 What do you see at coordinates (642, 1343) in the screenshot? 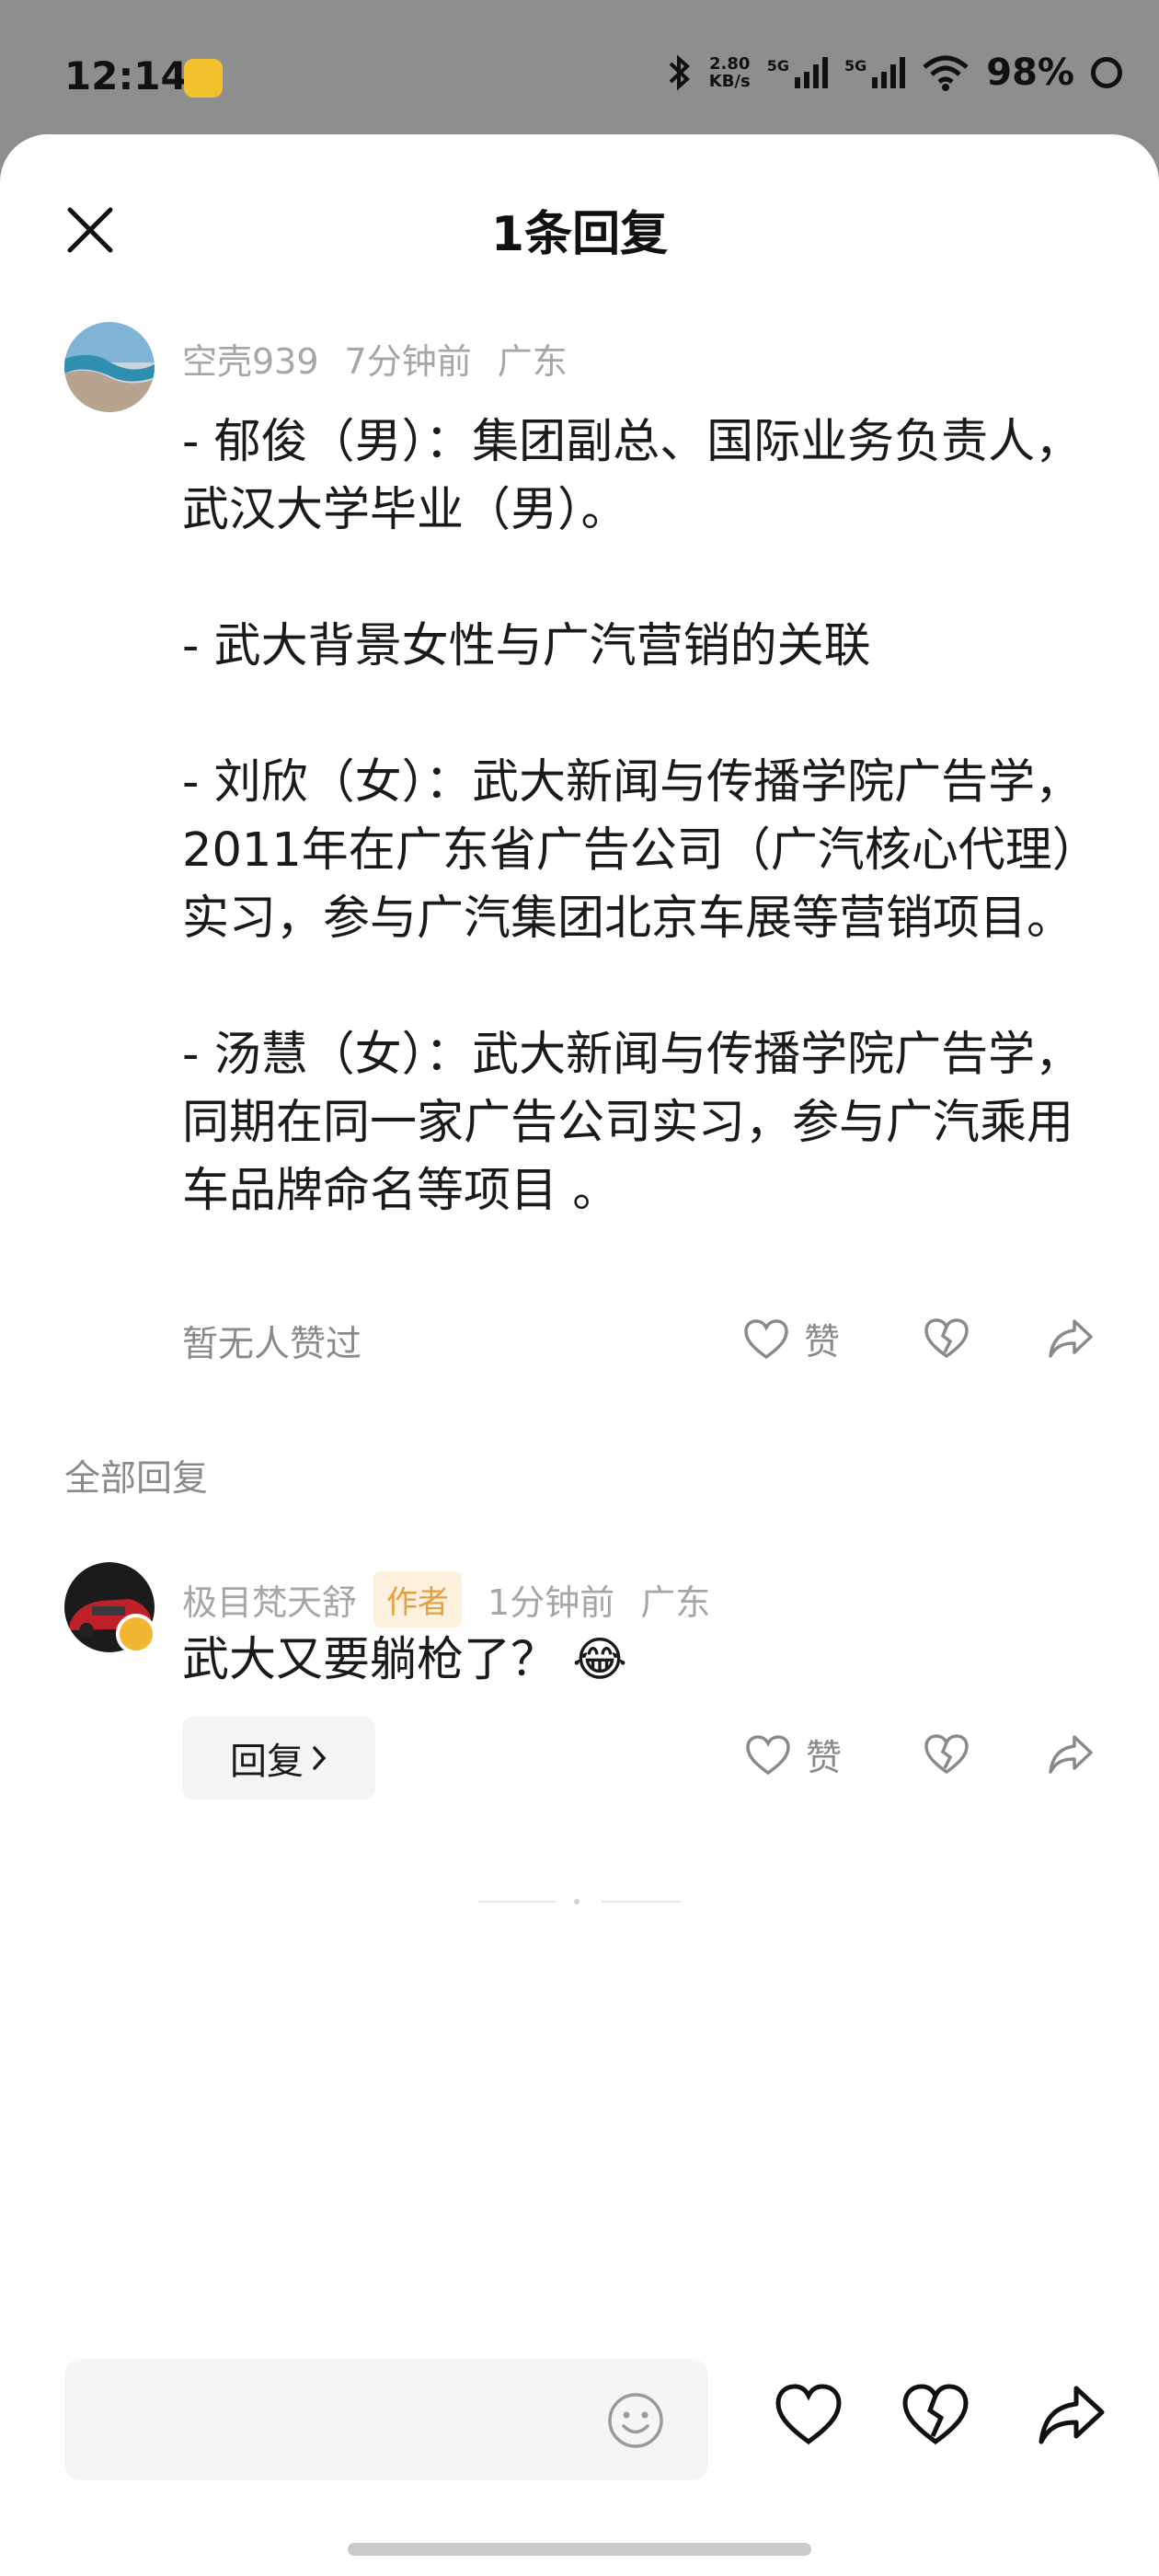
I see `comment-actions: 暂无人赞过 赞` at bounding box center [642, 1343].